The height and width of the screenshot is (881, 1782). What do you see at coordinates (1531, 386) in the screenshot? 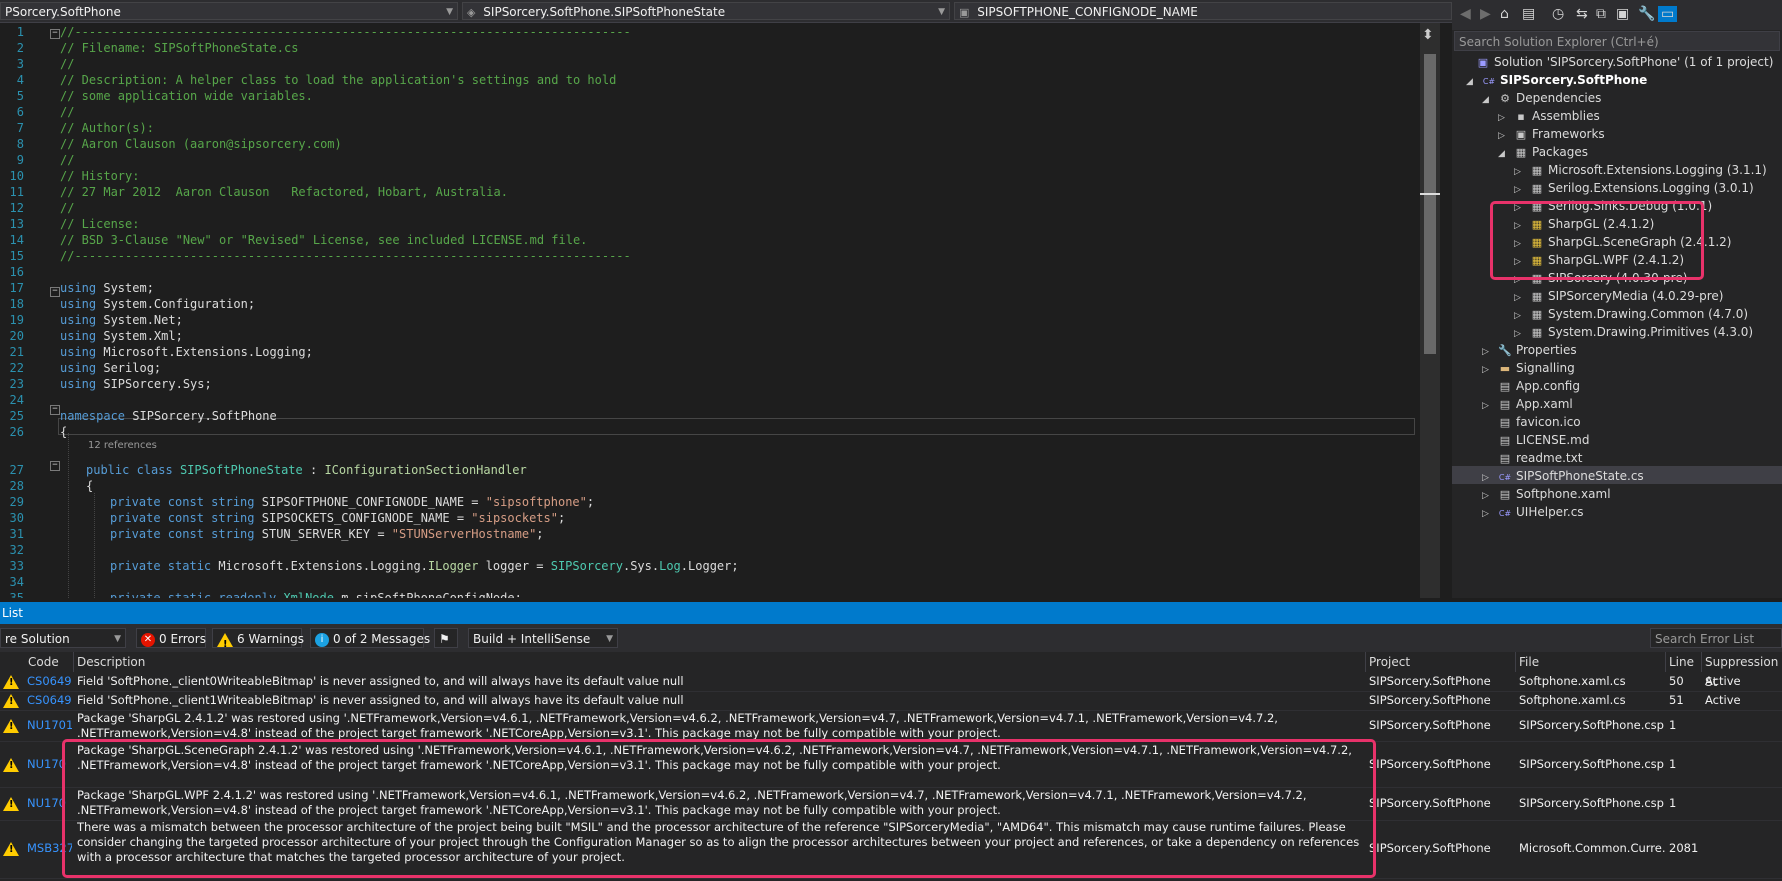
I see `tree-item: ▤ App.config` at bounding box center [1531, 386].